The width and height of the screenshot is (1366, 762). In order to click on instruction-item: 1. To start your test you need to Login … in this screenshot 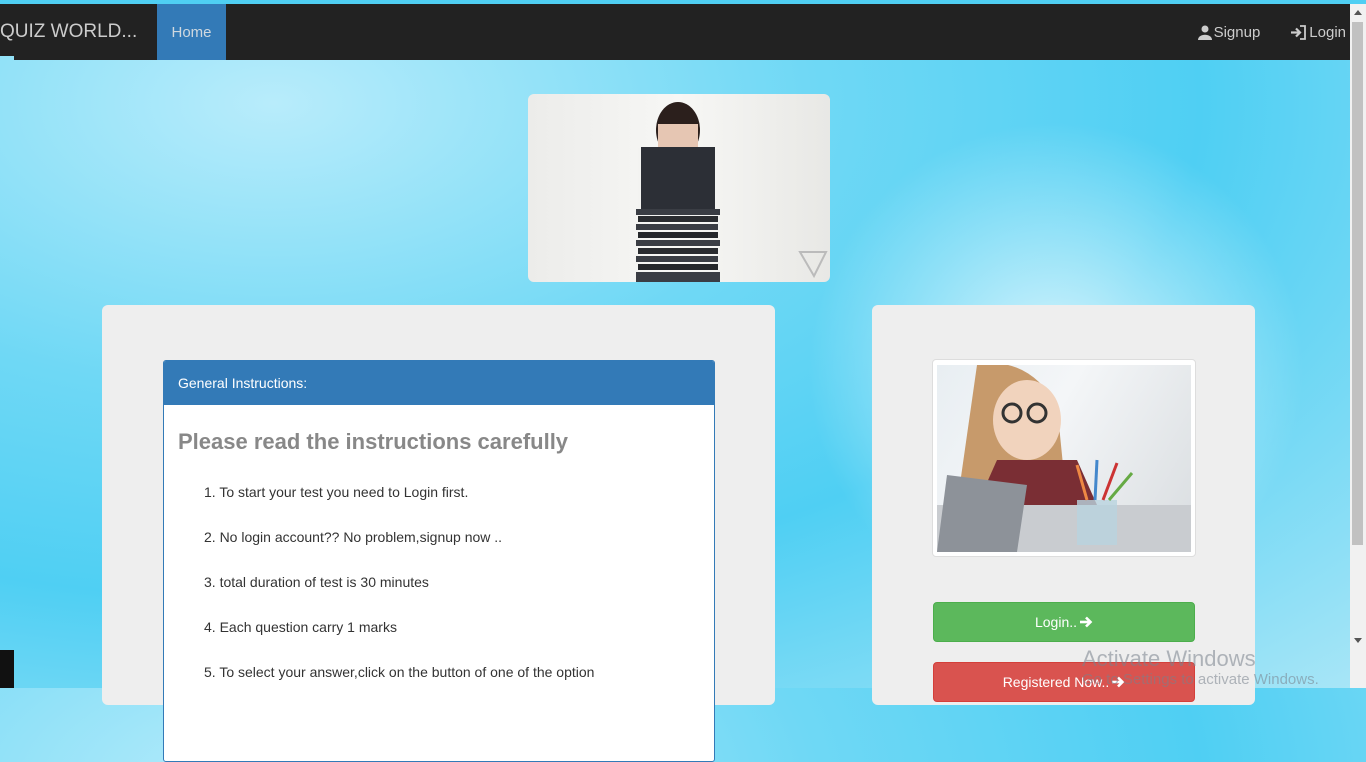, I will do `click(336, 492)`.